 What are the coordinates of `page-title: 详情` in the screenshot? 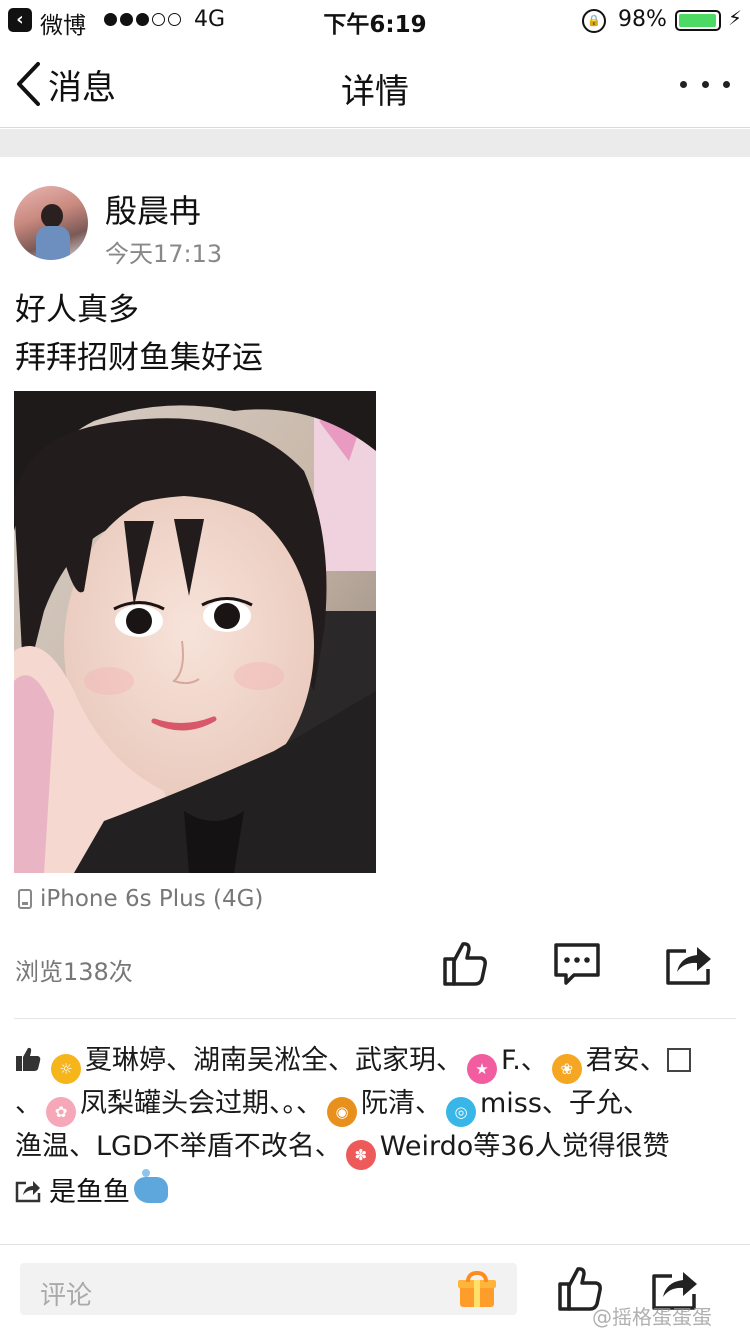 It's located at (375, 92).